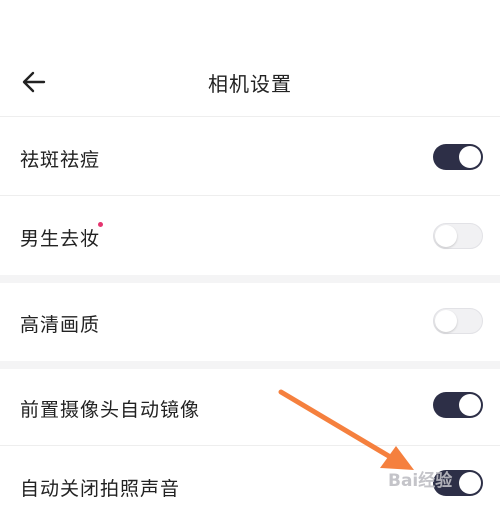  Describe the element at coordinates (250, 407) in the screenshot. I see `setting-row-front-mirror: 前置摄像头自动镜像` at that location.